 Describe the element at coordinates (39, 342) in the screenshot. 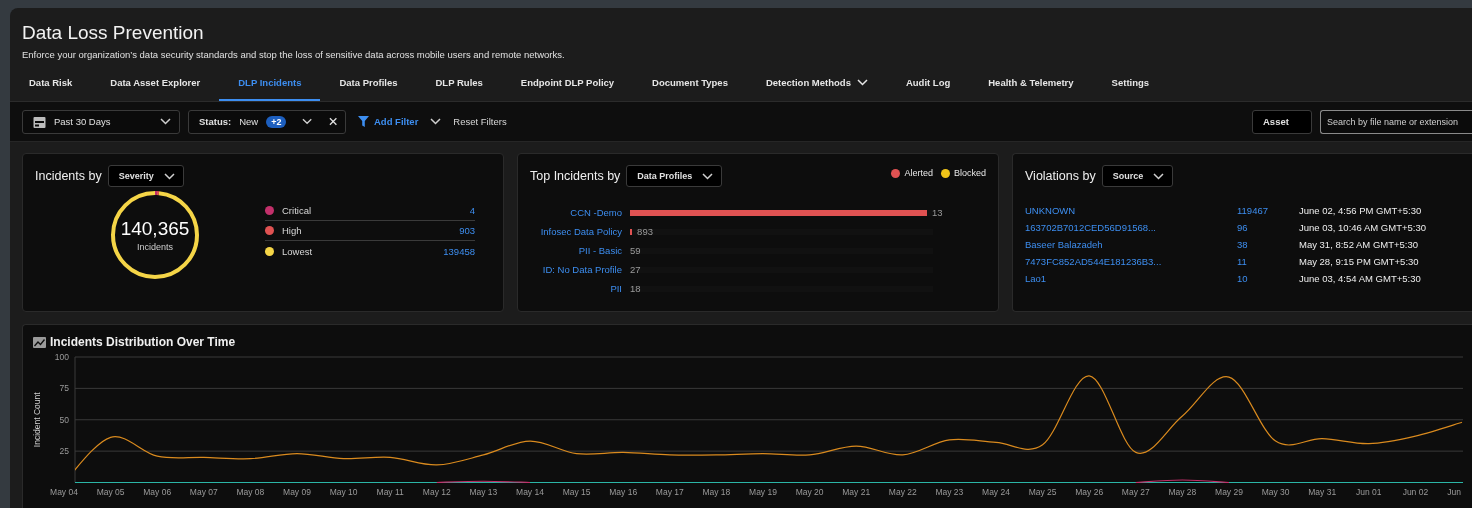

I see `line-chart-icon` at that location.